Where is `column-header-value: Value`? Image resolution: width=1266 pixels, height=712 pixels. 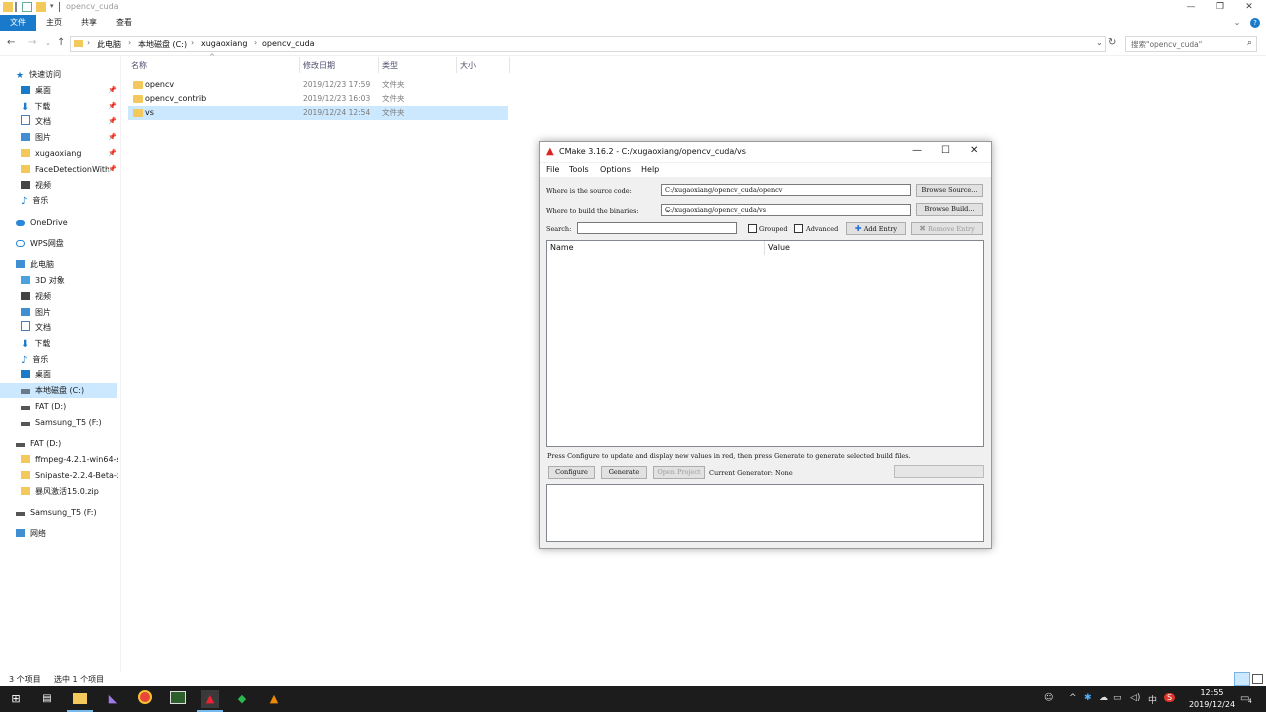 column-header-value: Value is located at coordinates (779, 248).